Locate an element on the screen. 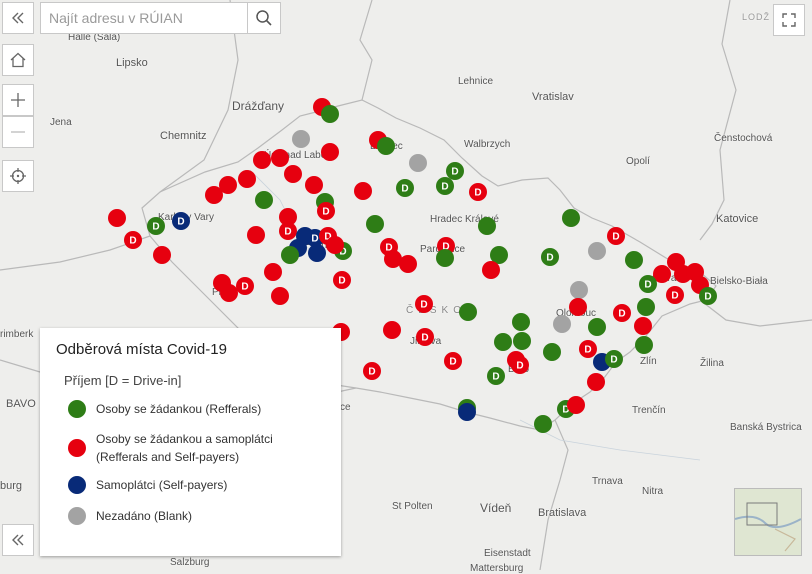 The width and height of the screenshot is (812, 574). search-input is located at coordinates (145, 18).